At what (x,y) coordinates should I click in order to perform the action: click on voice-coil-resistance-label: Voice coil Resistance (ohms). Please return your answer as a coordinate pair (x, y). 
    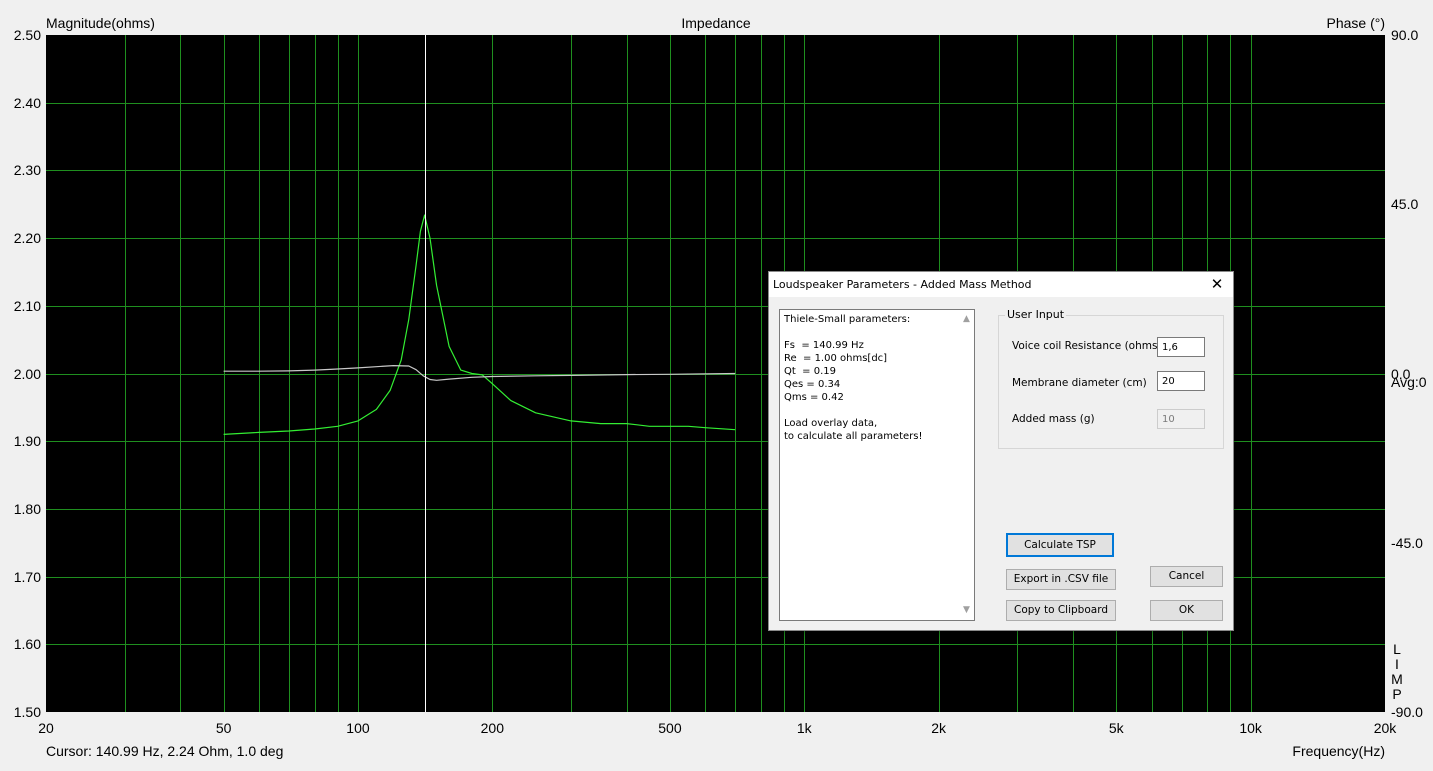
    Looking at the image, I should click on (1087, 346).